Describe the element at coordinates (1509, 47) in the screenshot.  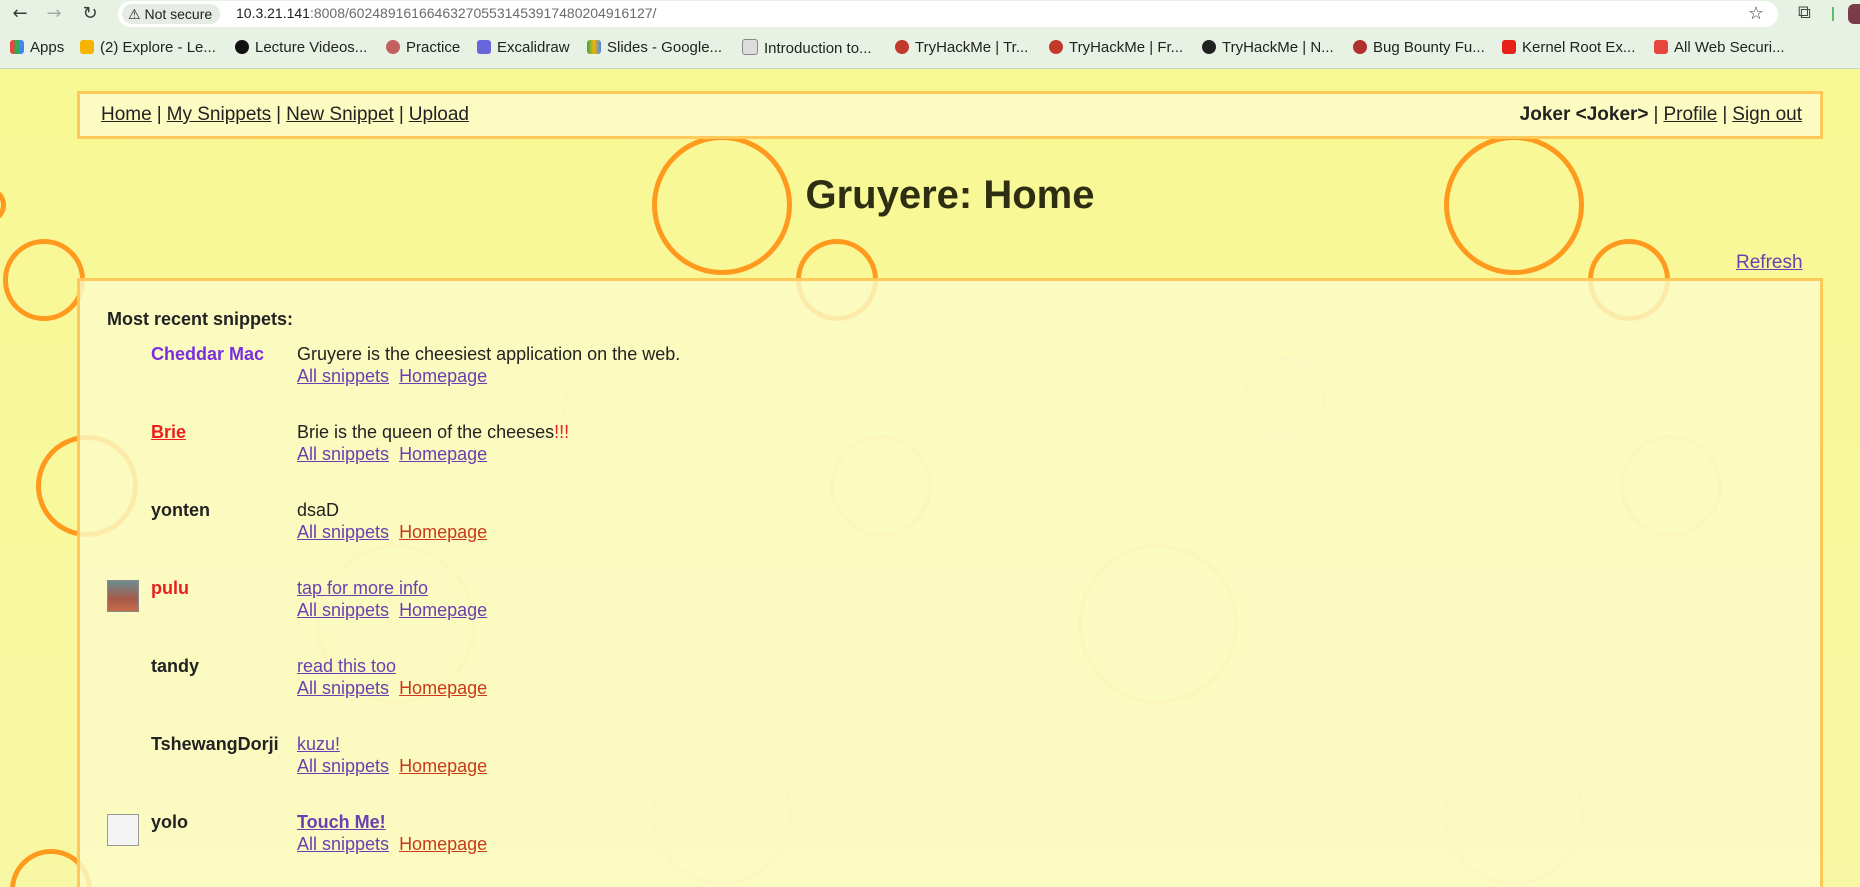
I see `youtube-icon` at that location.